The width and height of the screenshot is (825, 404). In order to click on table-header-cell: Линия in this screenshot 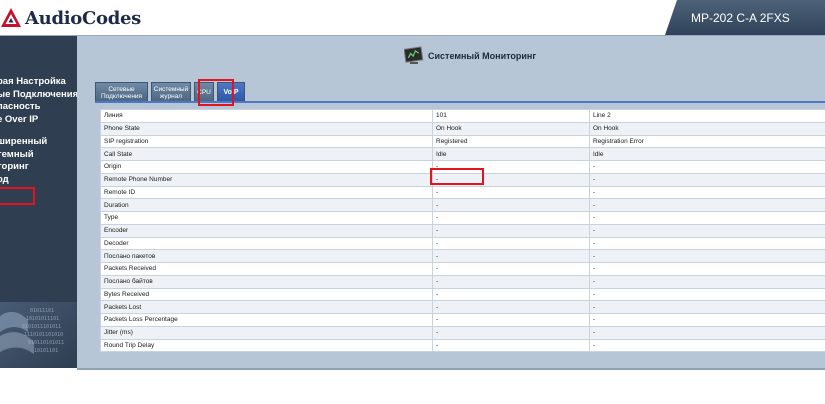, I will do `click(266, 116)`.